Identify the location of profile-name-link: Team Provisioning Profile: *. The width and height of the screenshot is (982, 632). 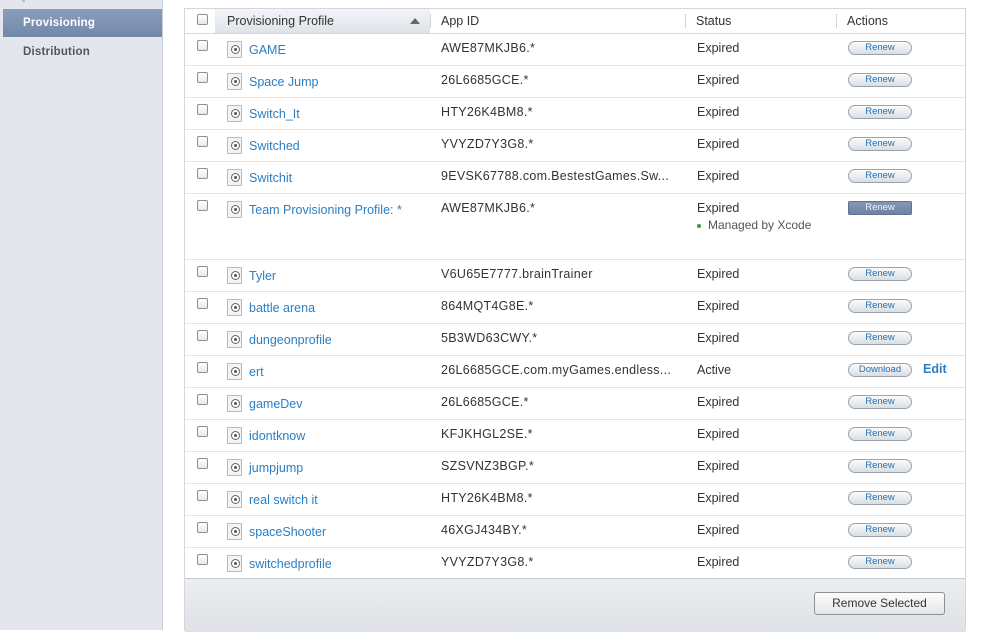
(325, 210).